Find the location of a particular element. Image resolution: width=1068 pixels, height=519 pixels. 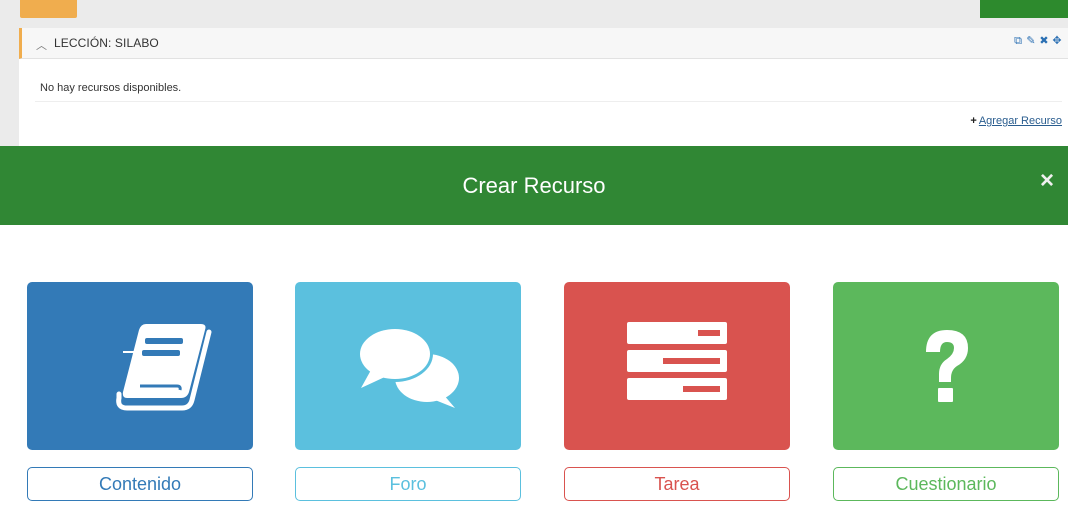

green-button-partial is located at coordinates (1024, 9).